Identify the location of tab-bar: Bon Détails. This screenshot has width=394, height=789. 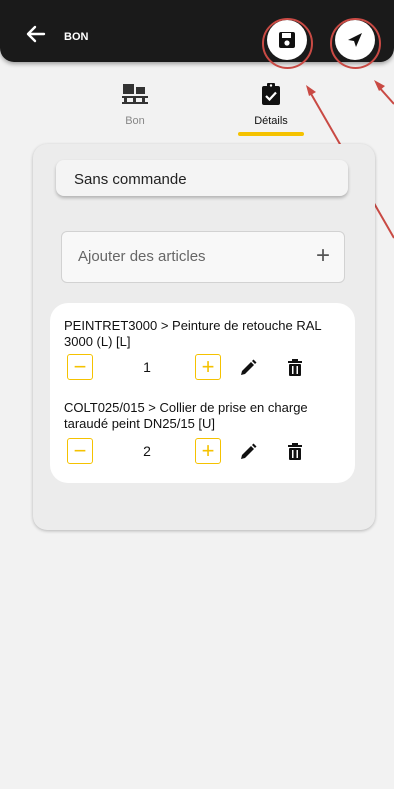
(197, 109).